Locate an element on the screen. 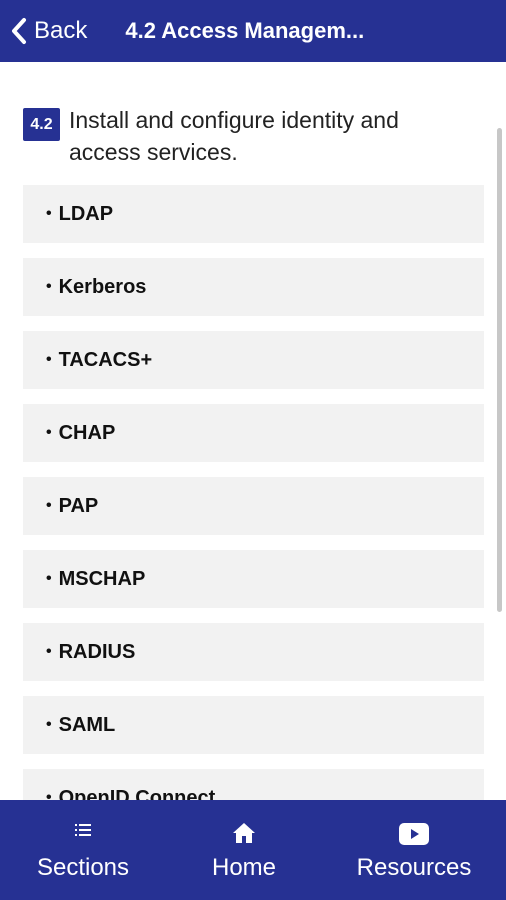  list-item: • CHAP is located at coordinates (253, 433).